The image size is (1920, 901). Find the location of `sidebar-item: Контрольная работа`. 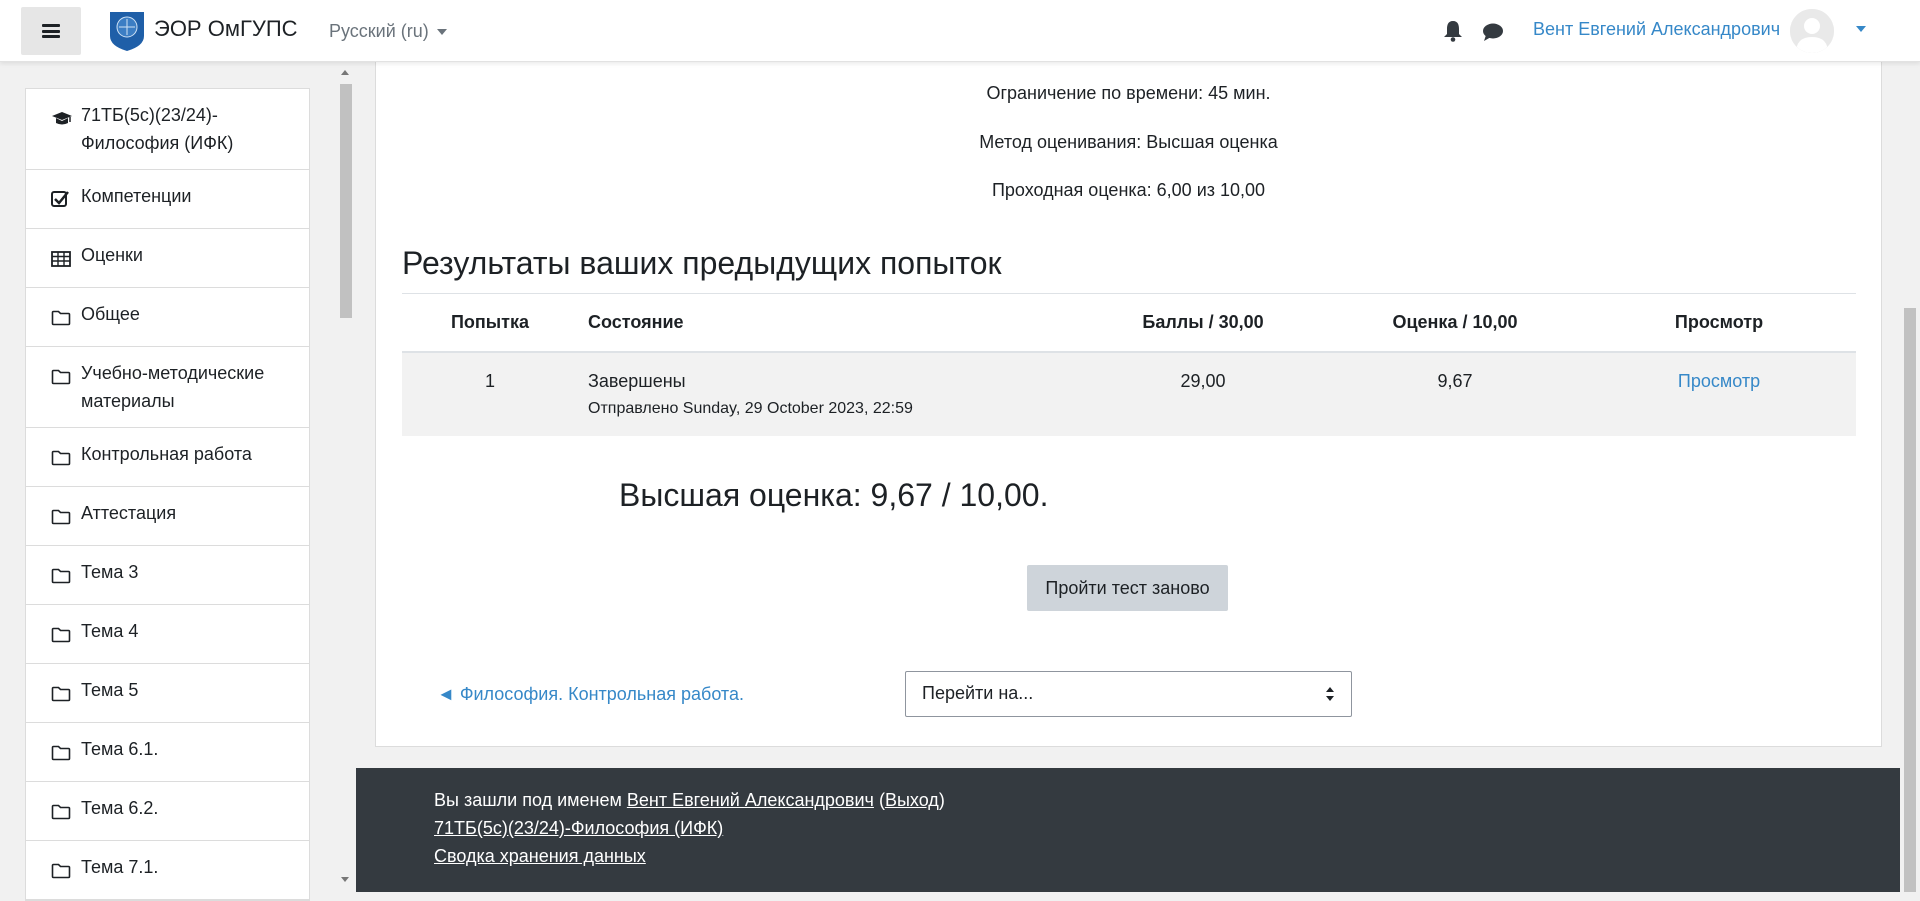

sidebar-item: Контрольная работа is located at coordinates (167, 457).